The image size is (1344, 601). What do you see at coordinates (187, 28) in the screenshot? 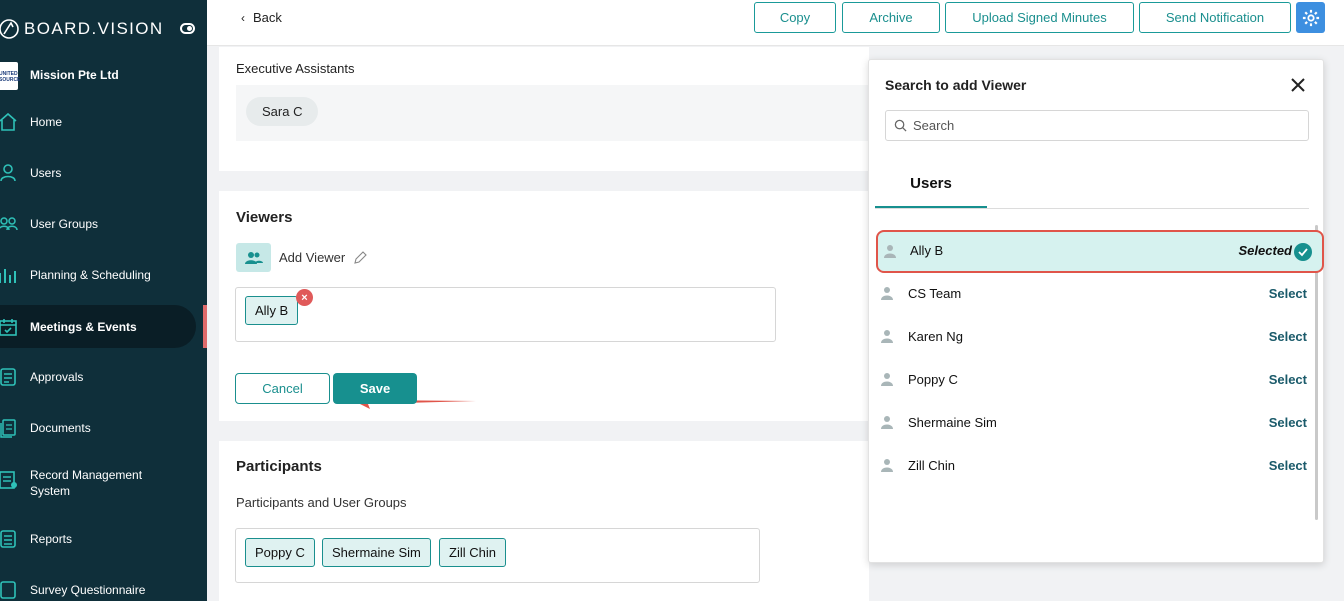
I see `sidebar-toggle-icon` at bounding box center [187, 28].